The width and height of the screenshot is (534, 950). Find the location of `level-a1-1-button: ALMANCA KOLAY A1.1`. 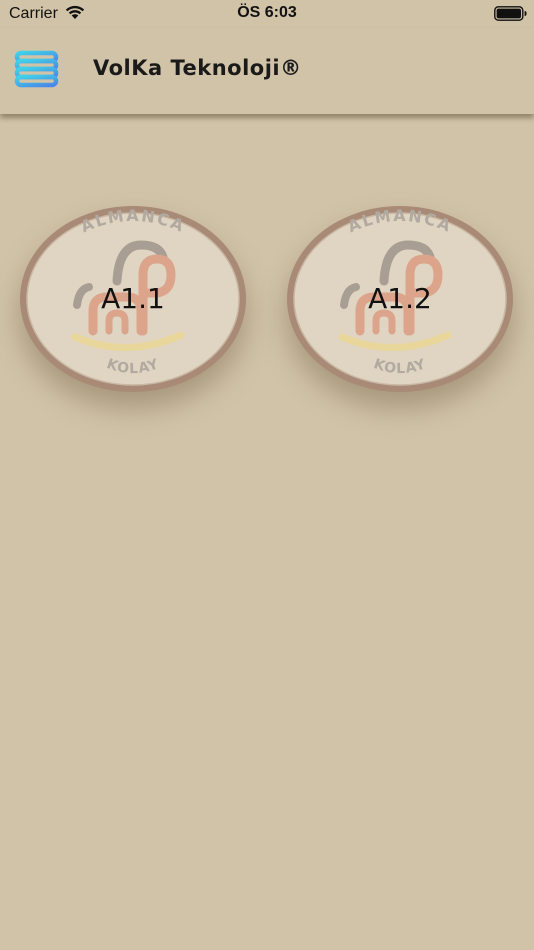

level-a1-1-button: ALMANCA KOLAY A1.1 is located at coordinates (133, 299).